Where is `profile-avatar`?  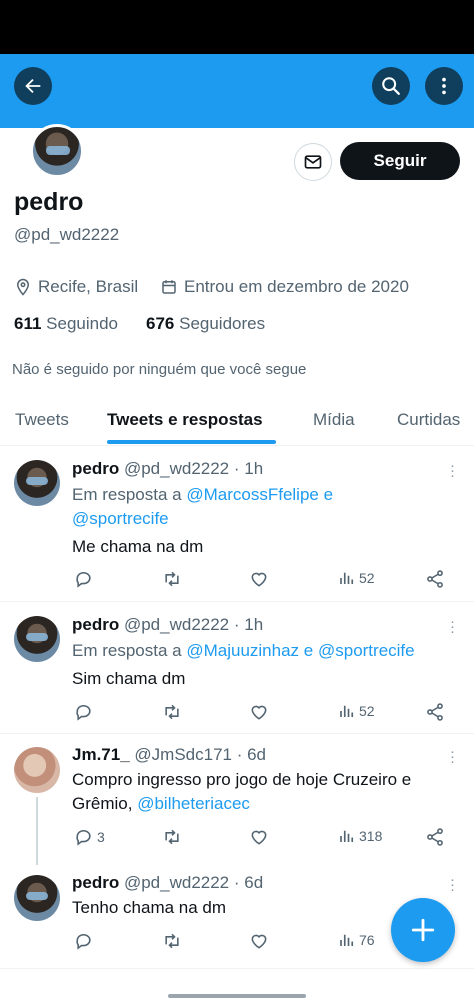
profile-avatar is located at coordinates (57, 151).